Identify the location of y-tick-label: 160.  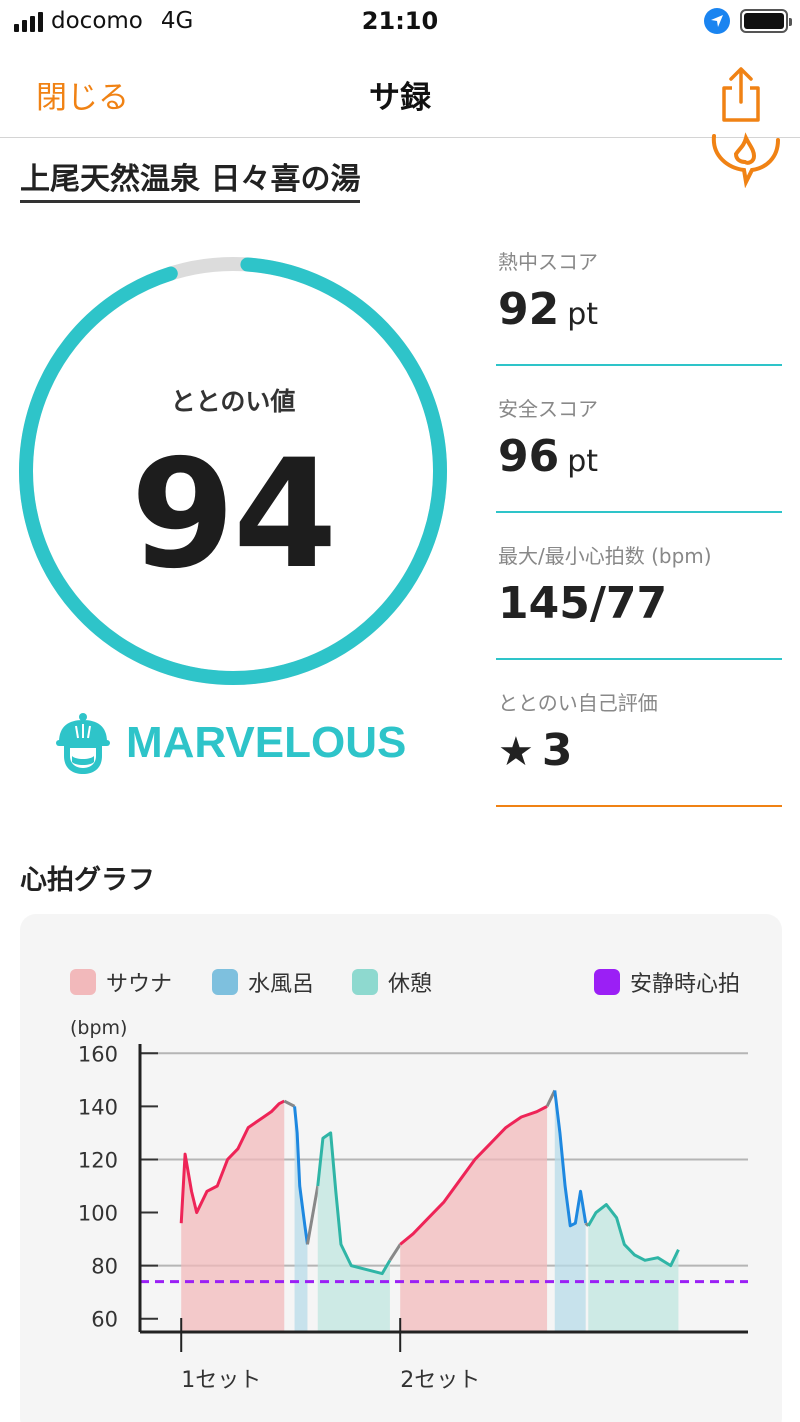
(98, 1054).